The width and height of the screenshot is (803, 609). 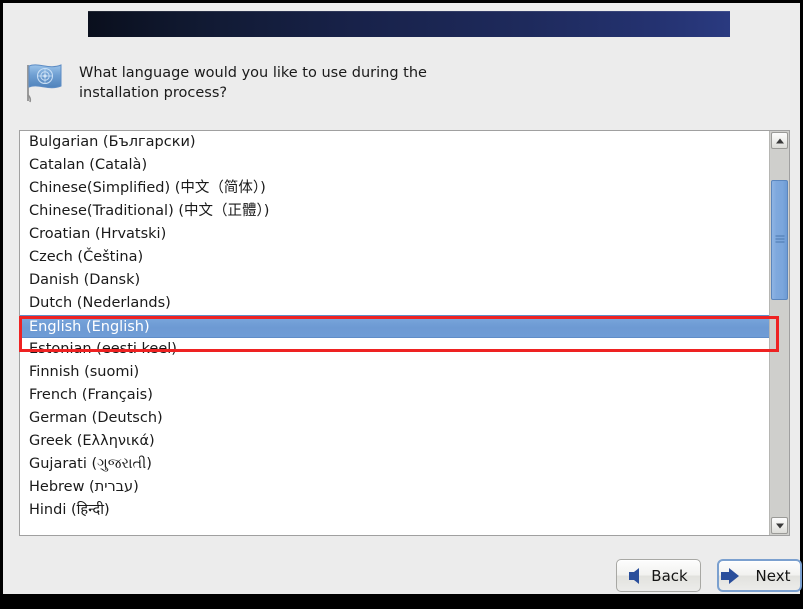 I want to click on list-item: Croatian (Hrvatski), so click(x=394, y=234).